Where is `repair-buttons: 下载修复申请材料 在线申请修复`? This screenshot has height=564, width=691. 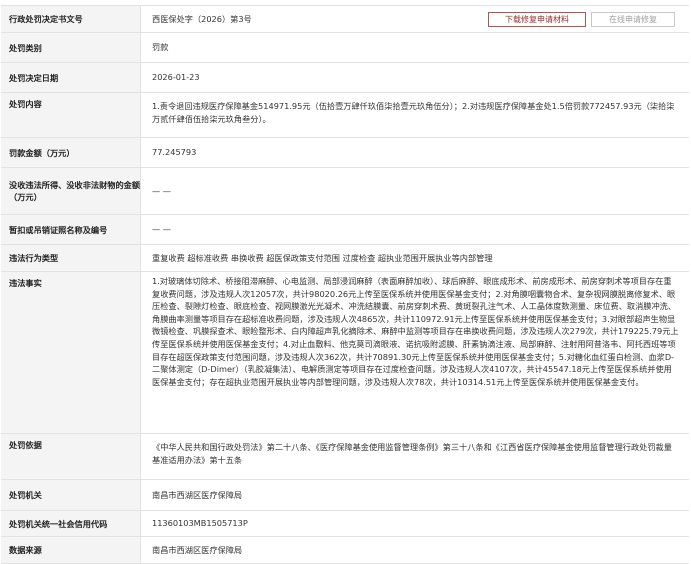
repair-buttons: 下载修复申请材料 在线申请修复 is located at coordinates (581, 19).